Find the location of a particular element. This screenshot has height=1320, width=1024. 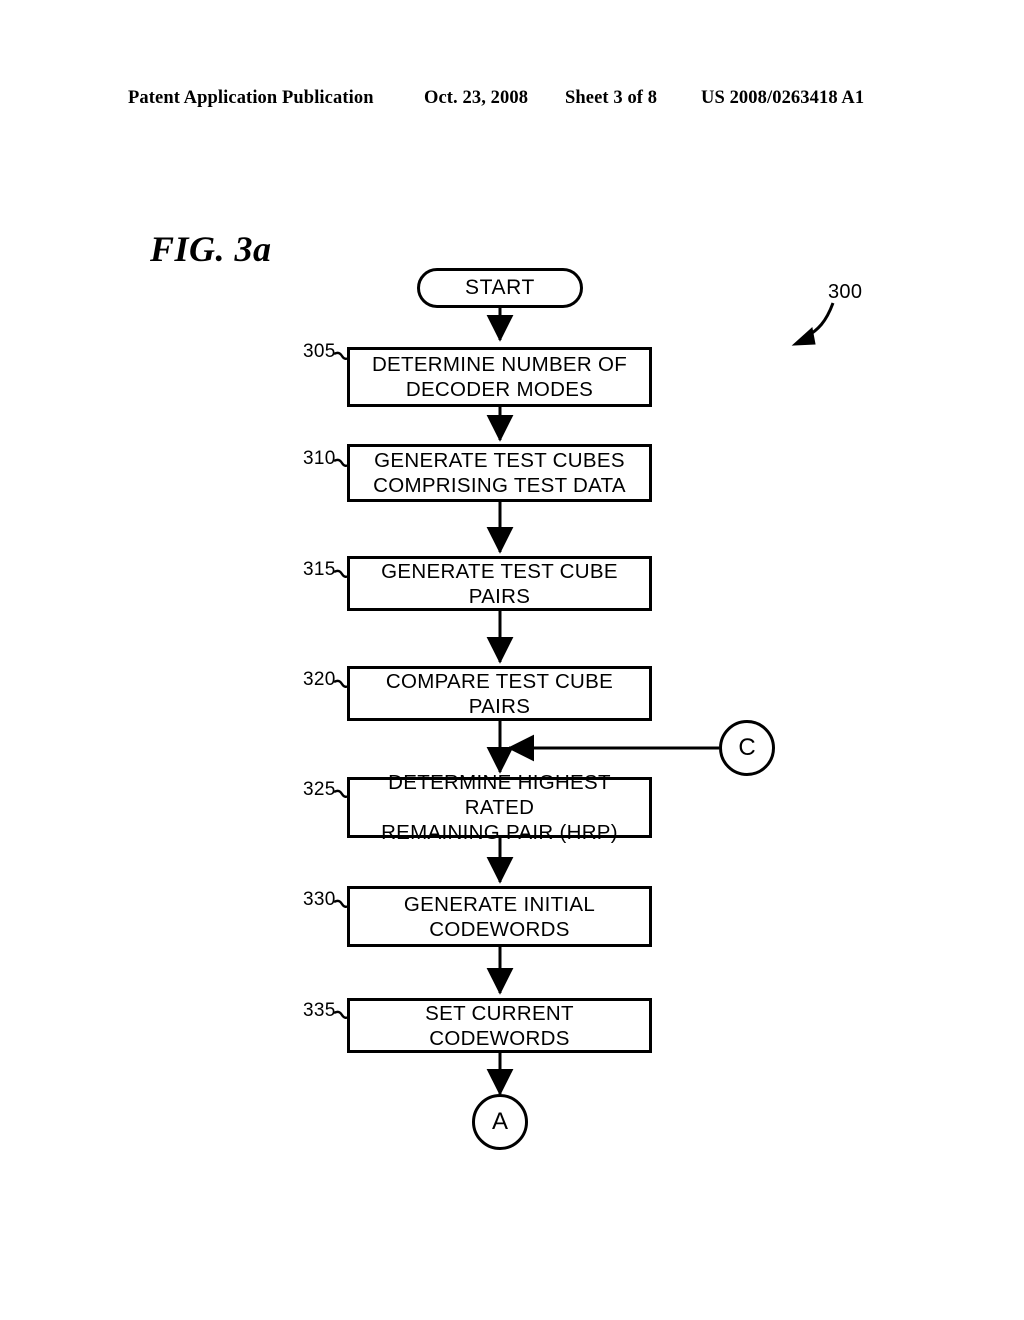

flowchart-step-330: GENERATE INITIAL CODEWORDS is located at coordinates (499, 916).